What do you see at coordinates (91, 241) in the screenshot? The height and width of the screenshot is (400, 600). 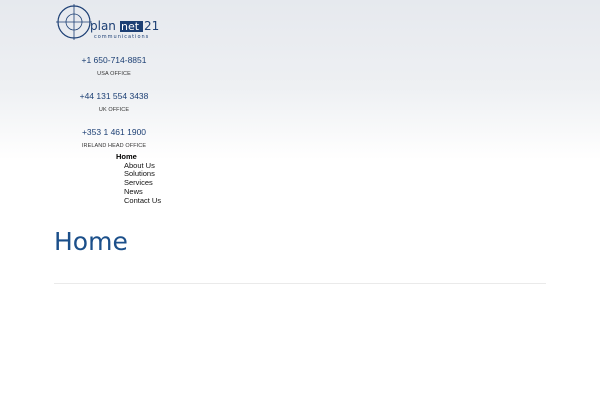 I see `page-title: Home` at bounding box center [91, 241].